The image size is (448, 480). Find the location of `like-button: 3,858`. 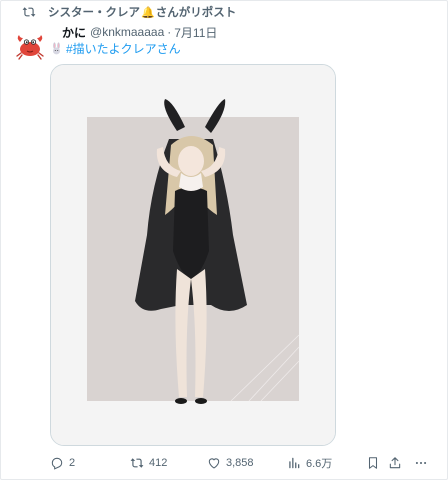

like-button: 3,858 is located at coordinates (230, 463).